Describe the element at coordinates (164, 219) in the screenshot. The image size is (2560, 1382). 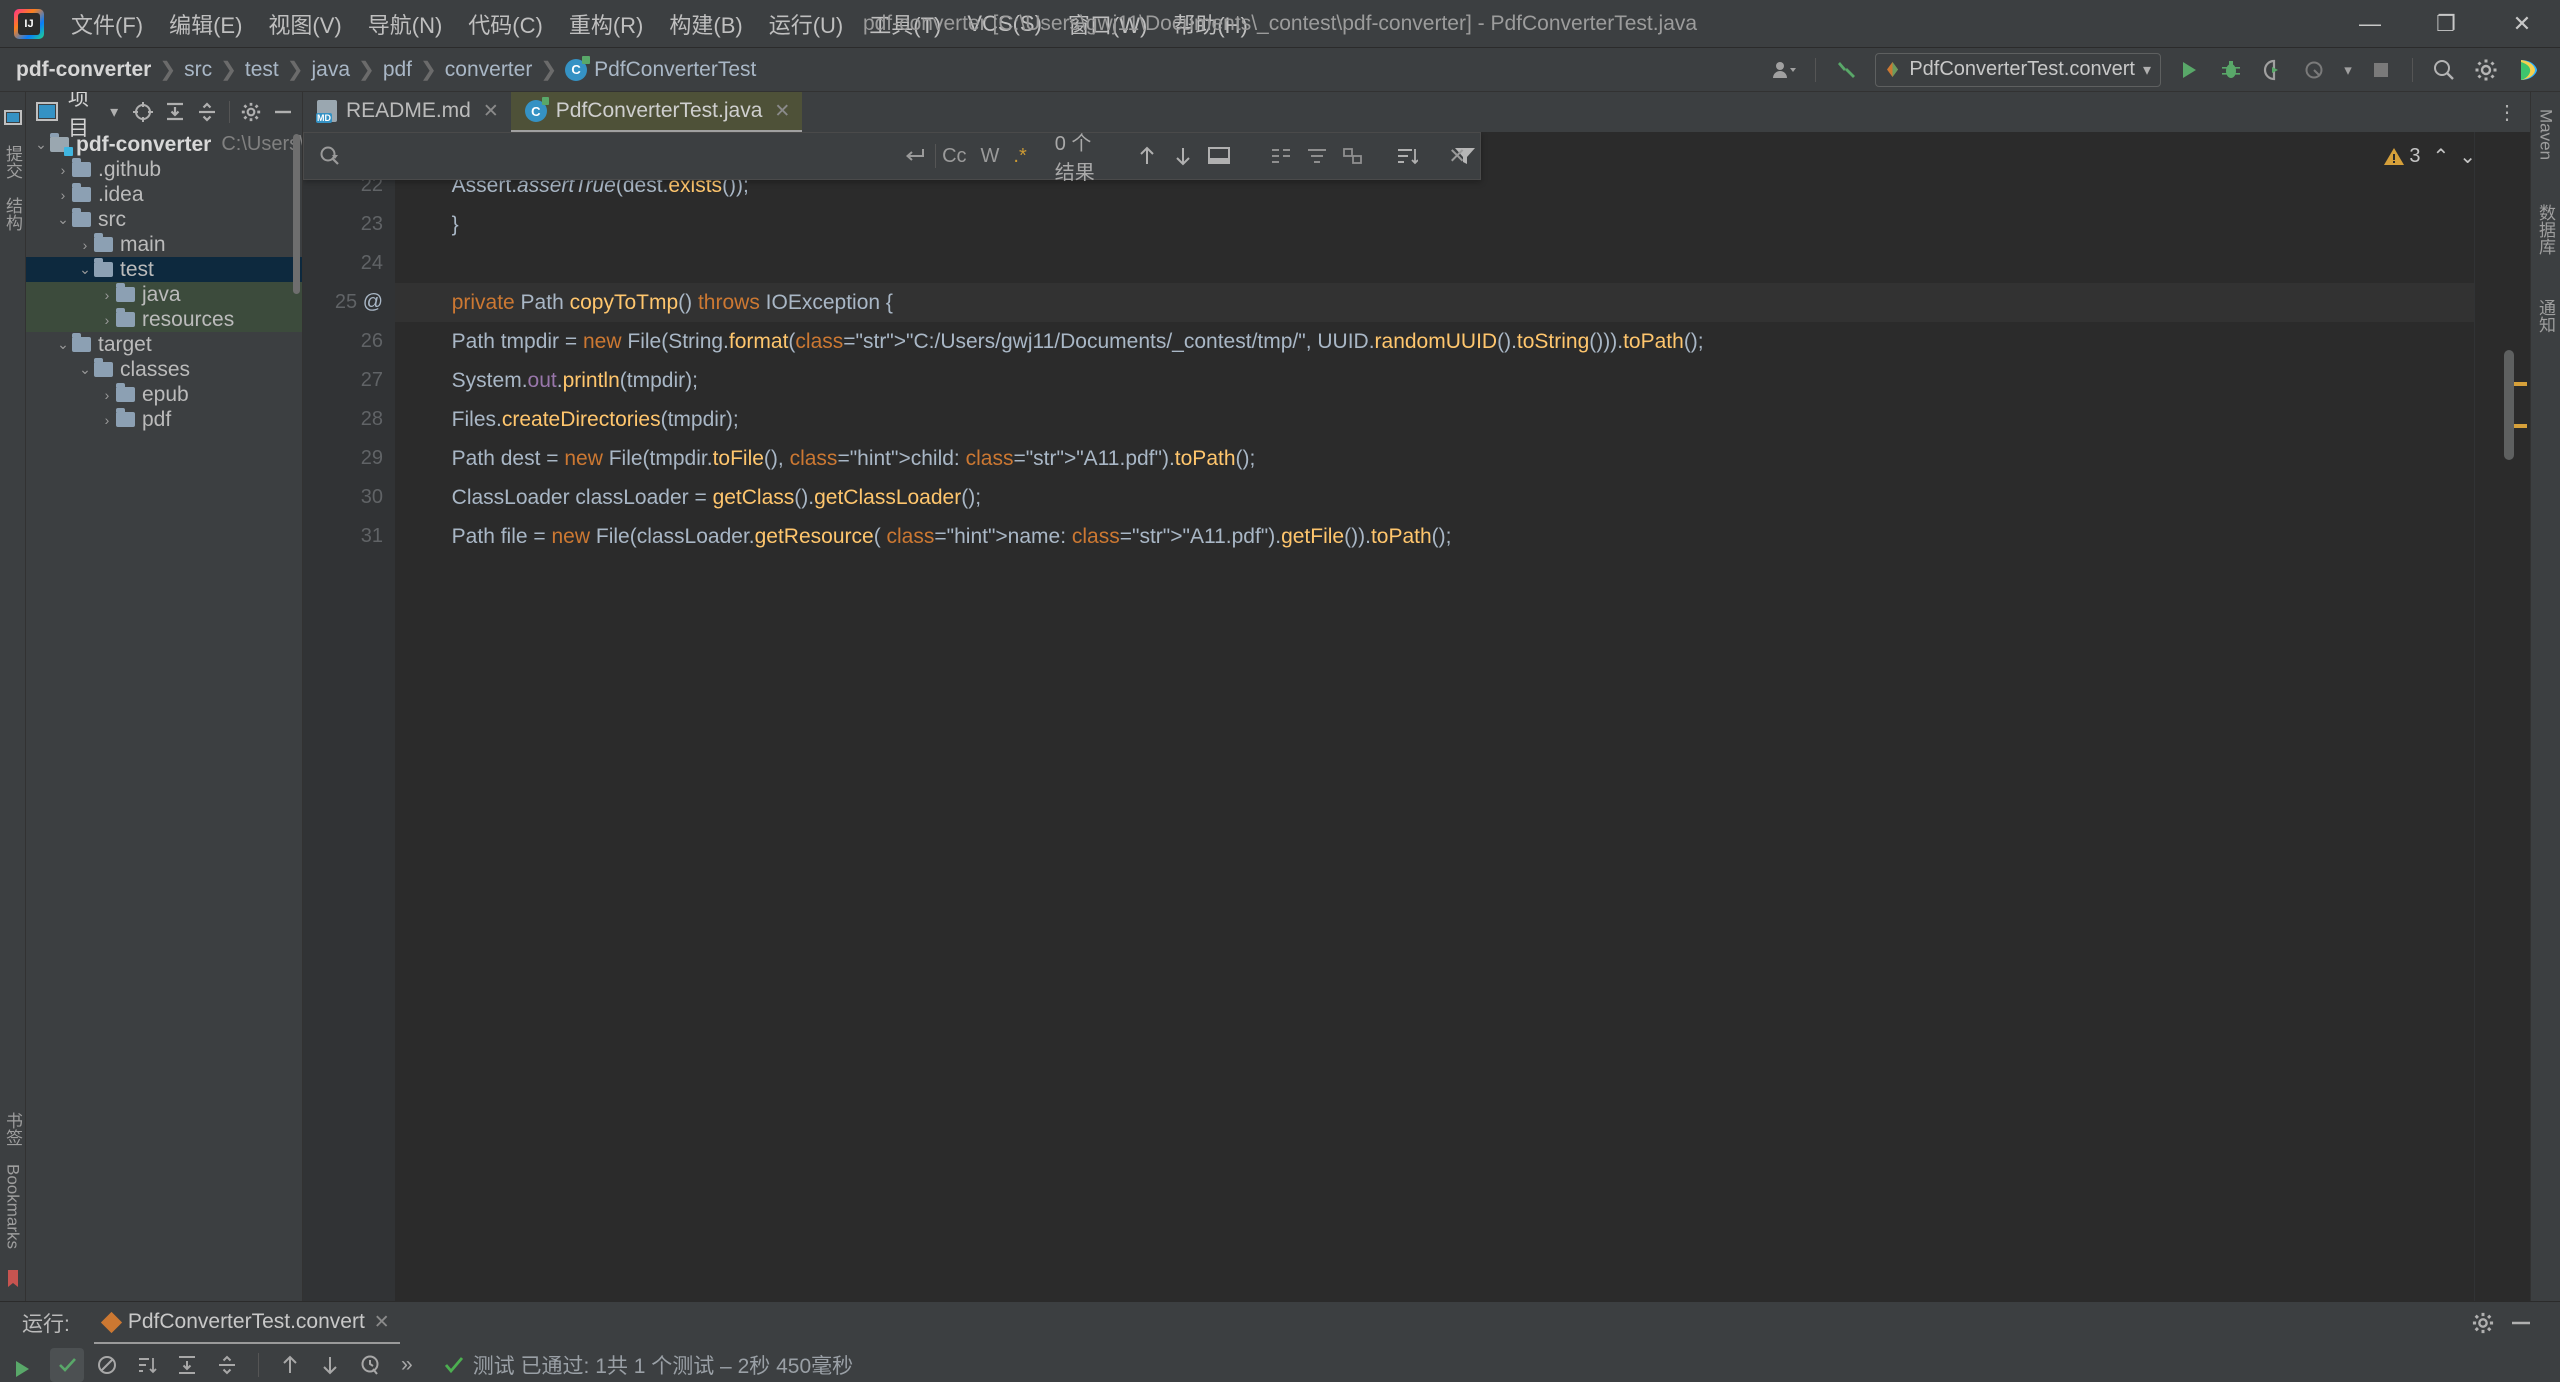
I see `project-tree-node-src: ⌄ src` at that location.